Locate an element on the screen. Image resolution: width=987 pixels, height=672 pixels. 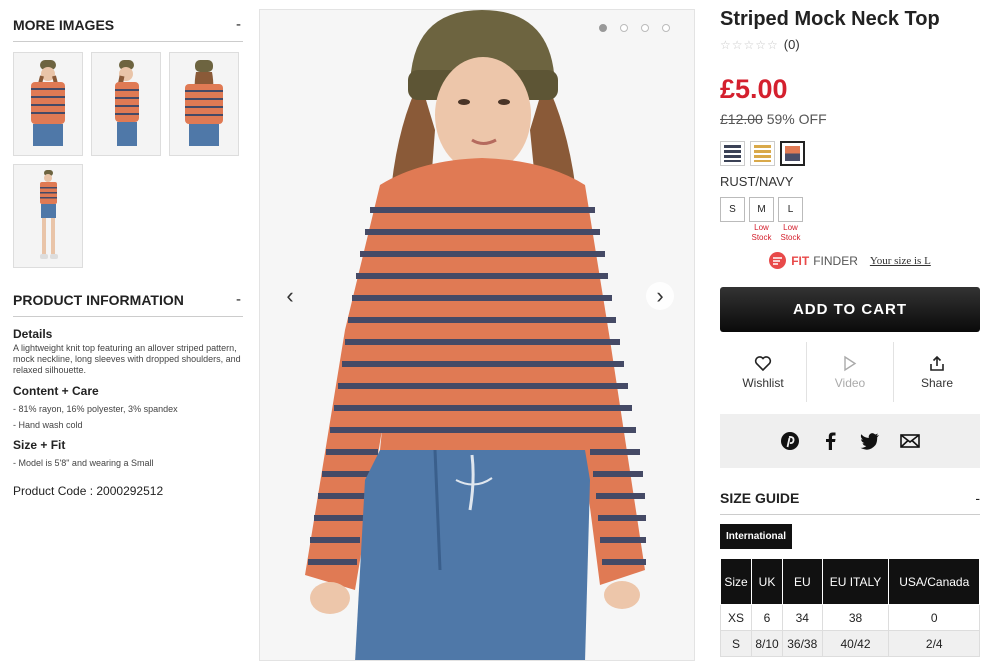
size-option-l: L is located at coordinates (790, 209).